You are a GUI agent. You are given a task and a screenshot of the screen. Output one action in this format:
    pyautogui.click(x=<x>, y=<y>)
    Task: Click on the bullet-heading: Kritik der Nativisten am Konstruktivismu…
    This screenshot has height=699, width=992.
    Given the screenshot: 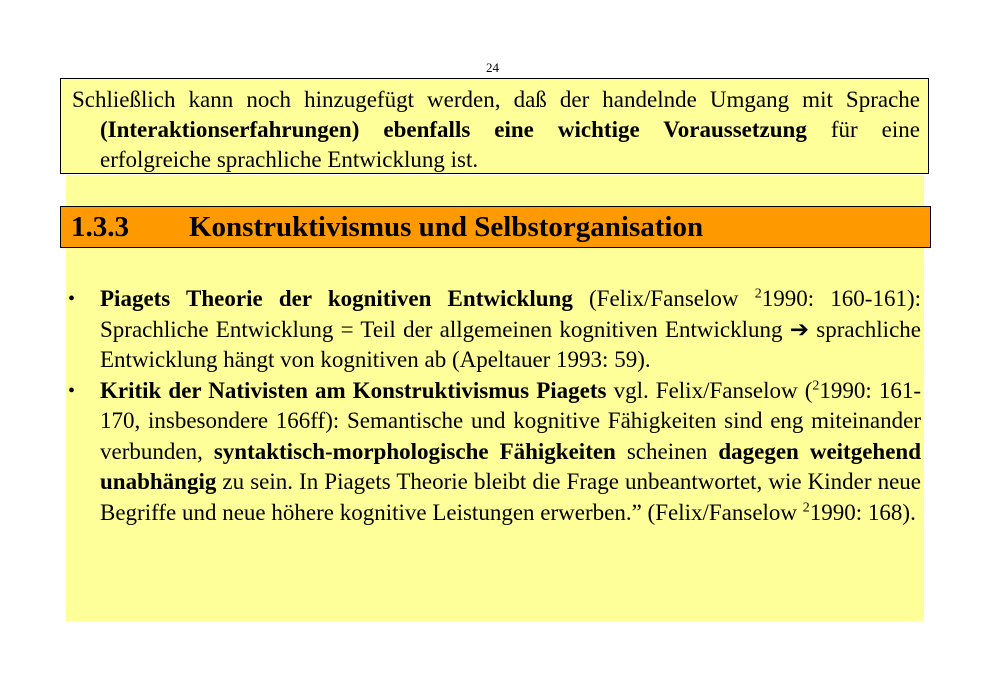 What is the action you would take?
    pyautogui.click(x=353, y=390)
    